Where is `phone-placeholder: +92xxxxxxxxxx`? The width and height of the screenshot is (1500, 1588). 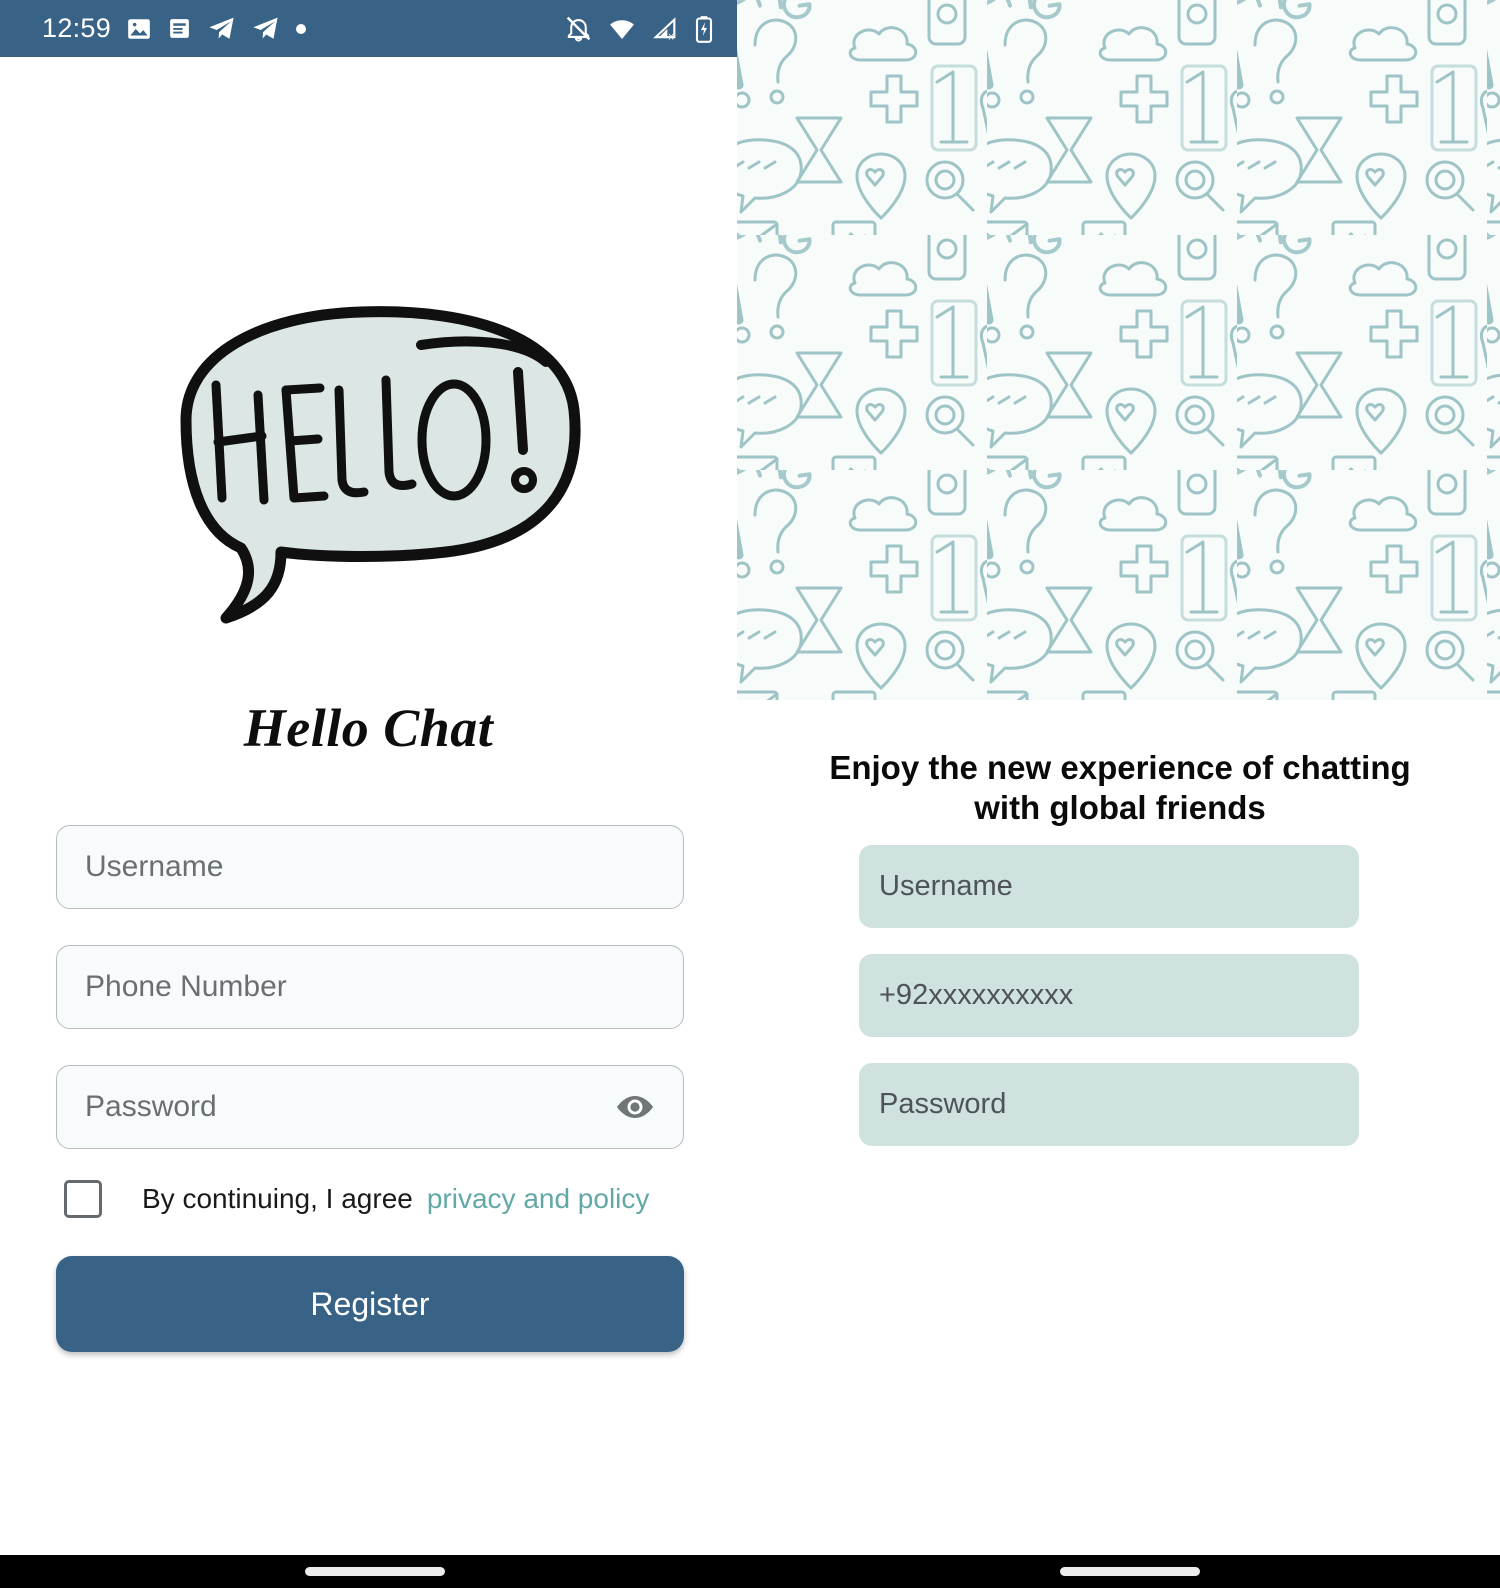 phone-placeholder: +92xxxxxxxxxx is located at coordinates (976, 995).